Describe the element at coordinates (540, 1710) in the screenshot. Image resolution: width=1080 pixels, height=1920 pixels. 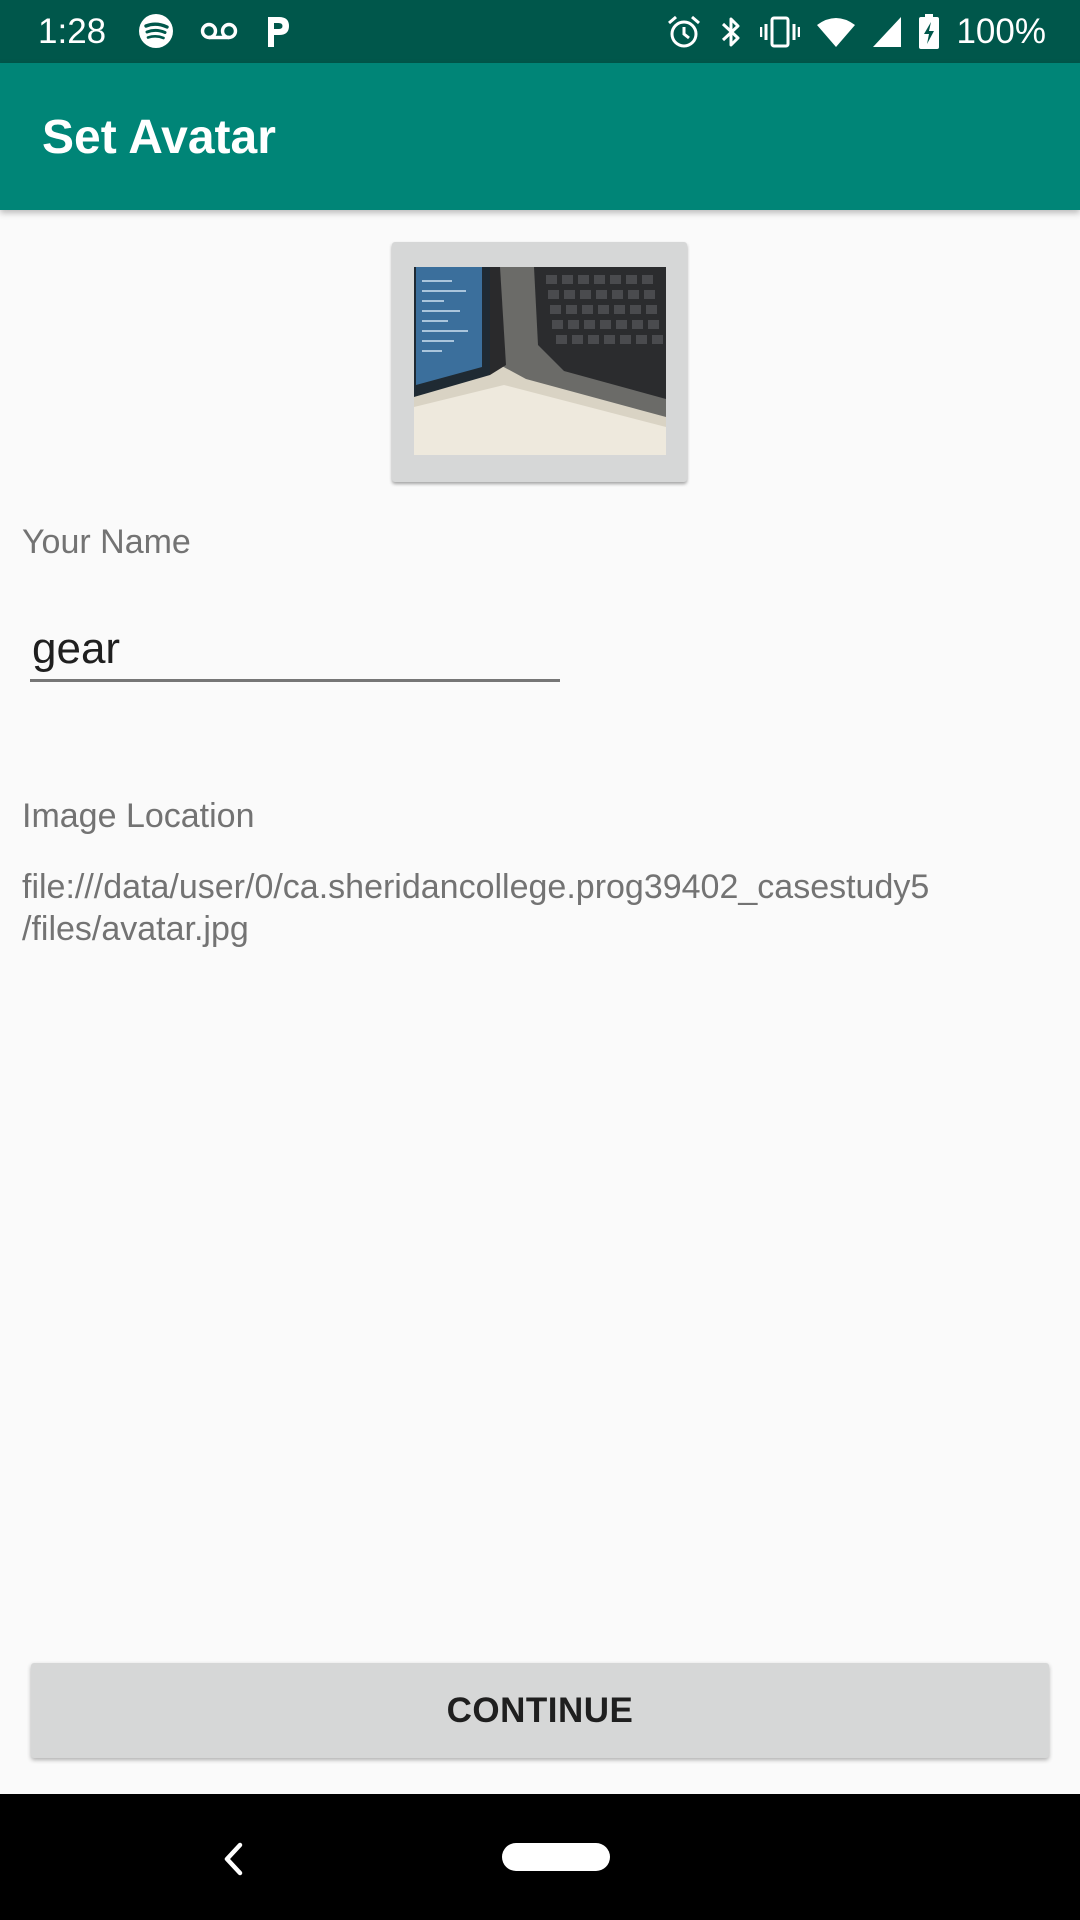
I see `continue-button: CONTINUE` at that location.